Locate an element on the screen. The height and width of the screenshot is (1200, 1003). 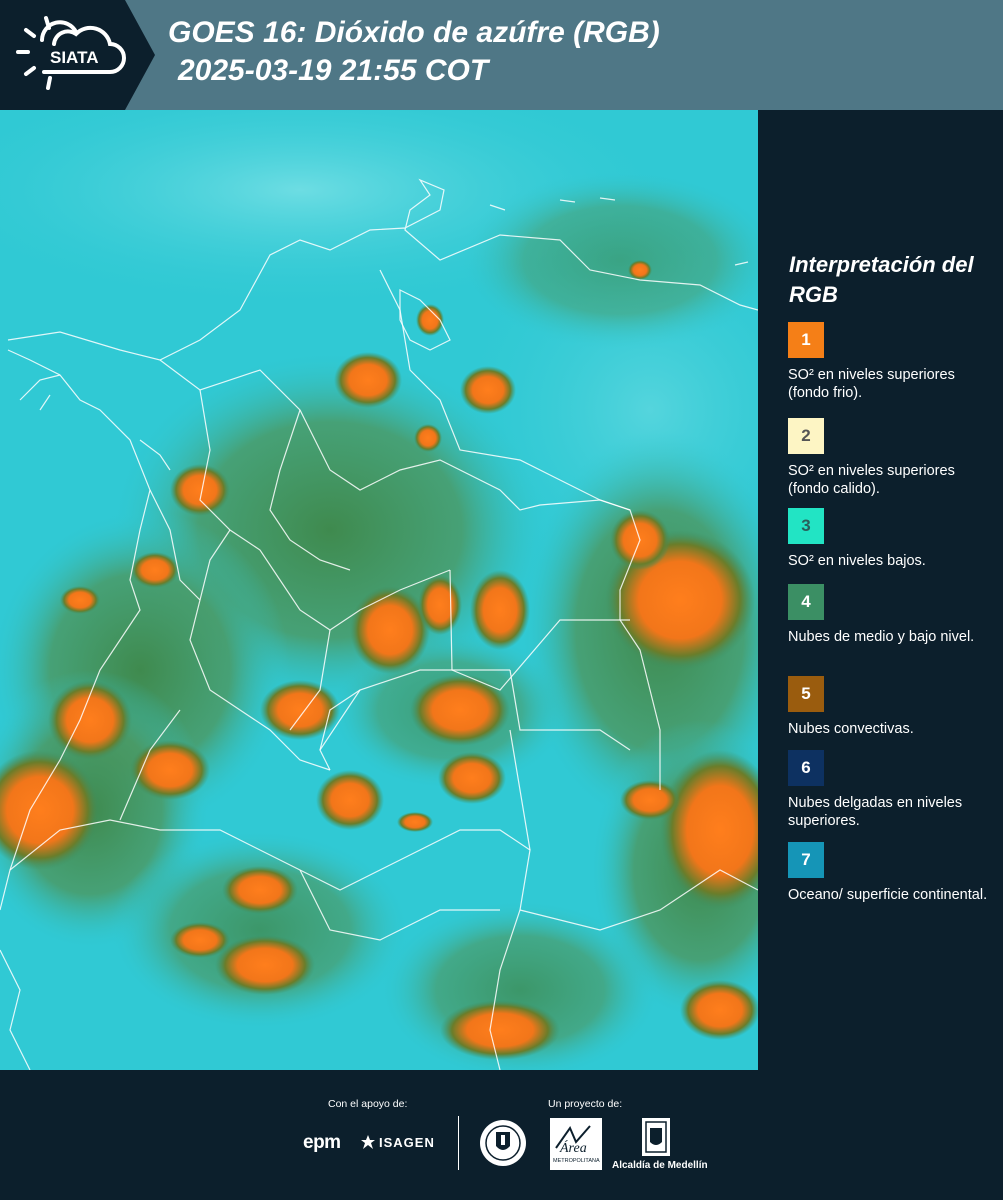
legend-number-5: 5 is located at coordinates (806, 693).